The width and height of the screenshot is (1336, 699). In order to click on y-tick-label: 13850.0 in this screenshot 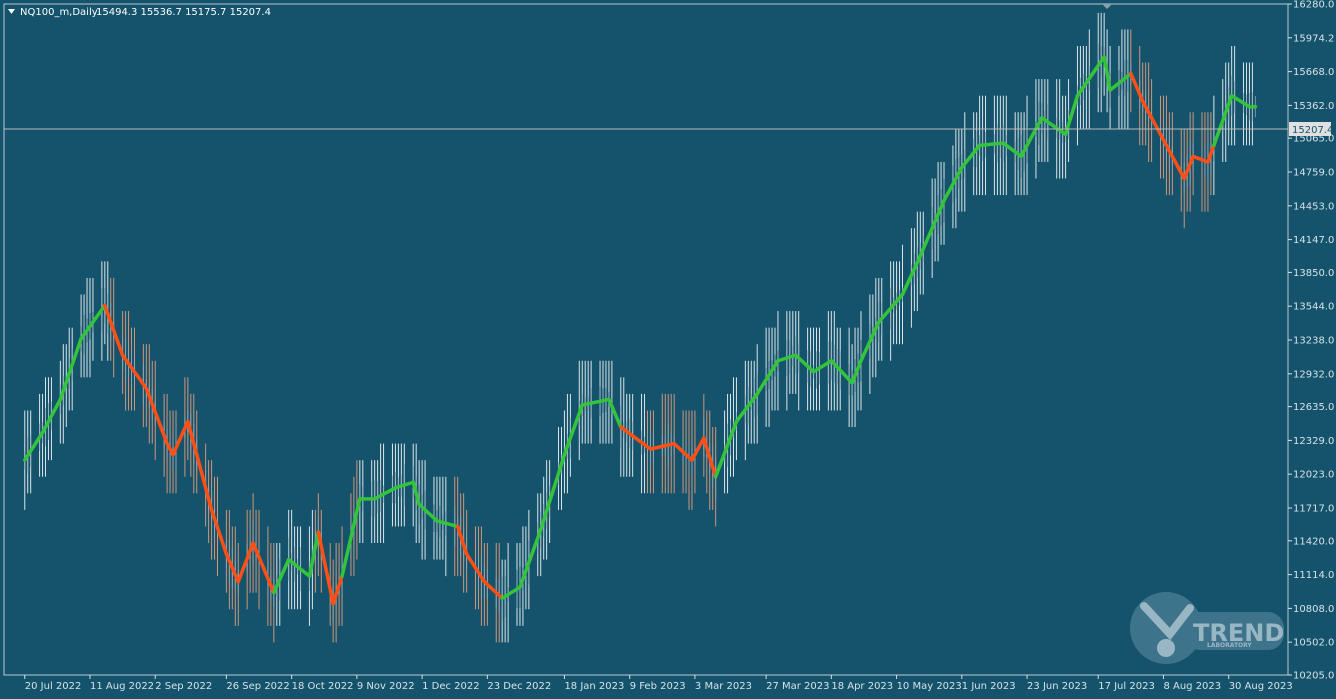, I will do `click(1313, 273)`.